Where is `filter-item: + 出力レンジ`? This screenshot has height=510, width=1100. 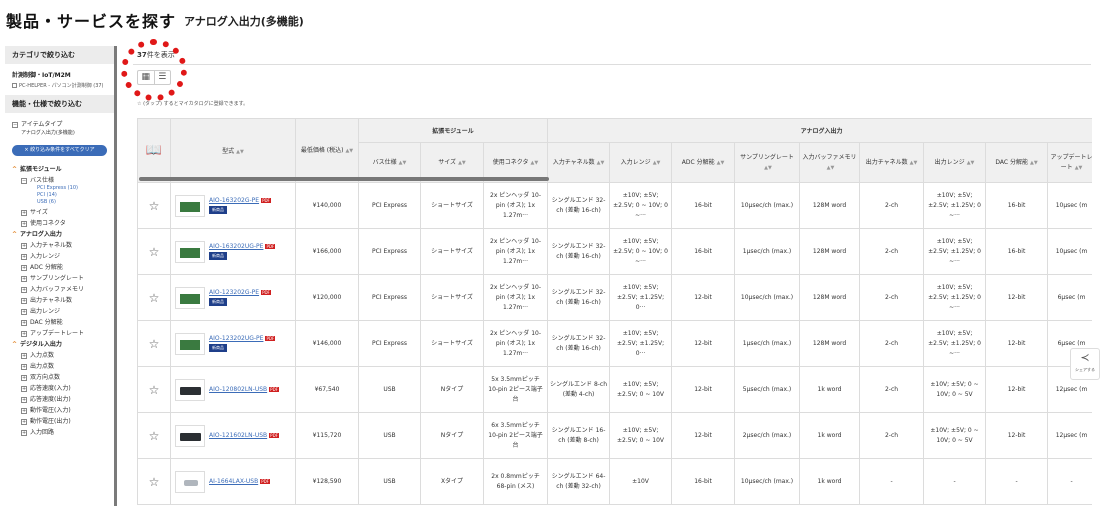 filter-item: + 出力レンジ is located at coordinates (59, 309).